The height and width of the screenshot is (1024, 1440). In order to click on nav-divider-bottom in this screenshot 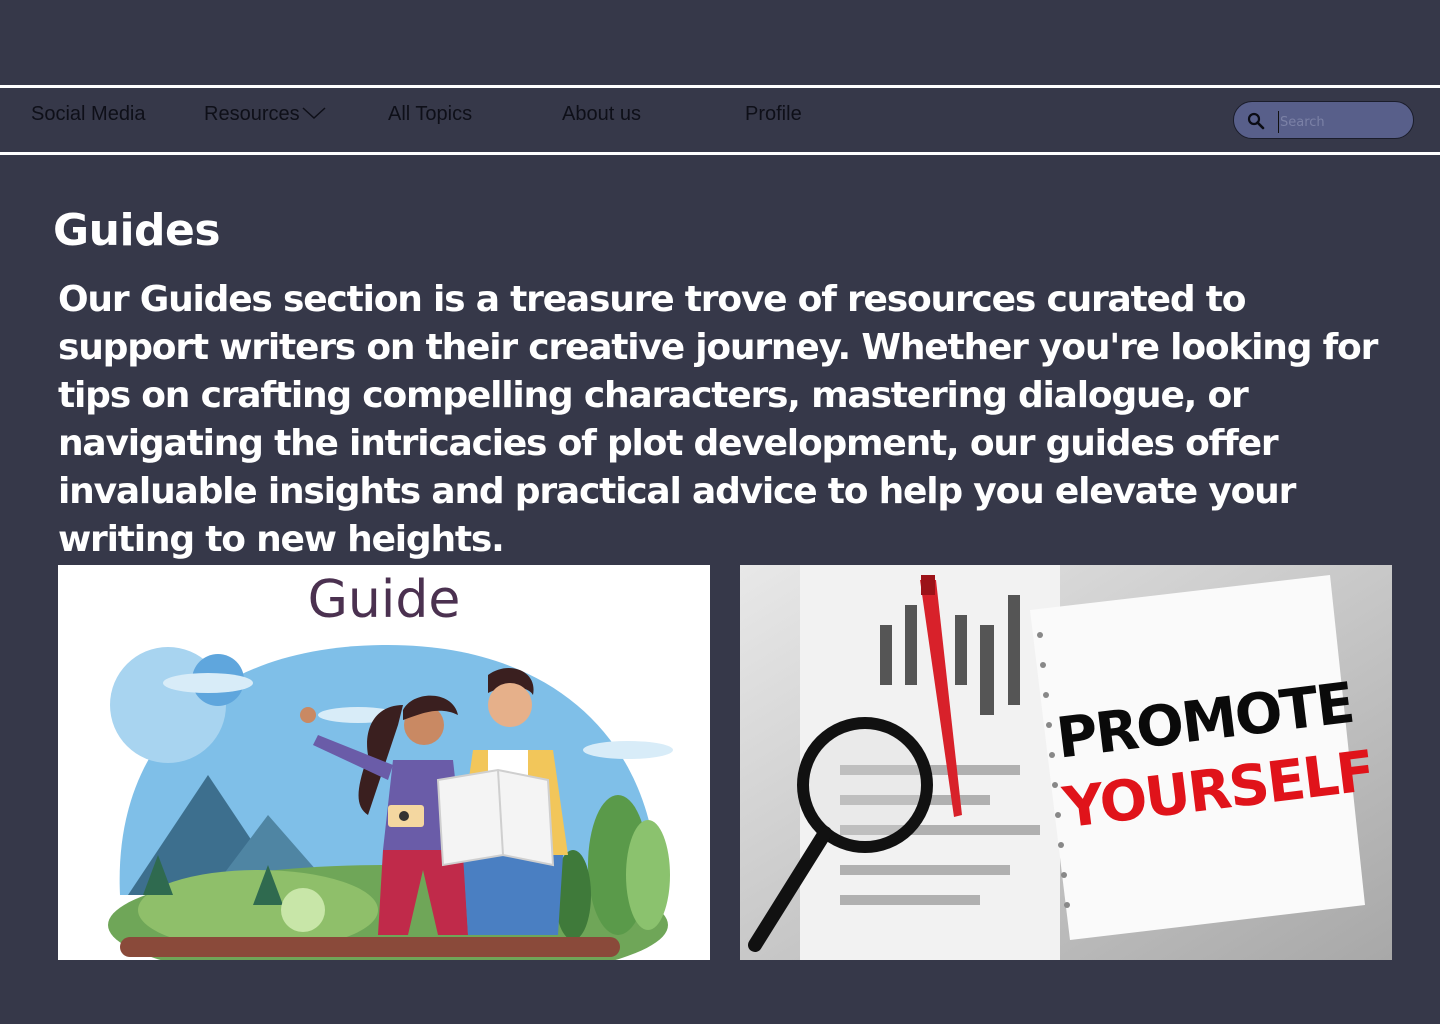, I will do `click(720, 153)`.